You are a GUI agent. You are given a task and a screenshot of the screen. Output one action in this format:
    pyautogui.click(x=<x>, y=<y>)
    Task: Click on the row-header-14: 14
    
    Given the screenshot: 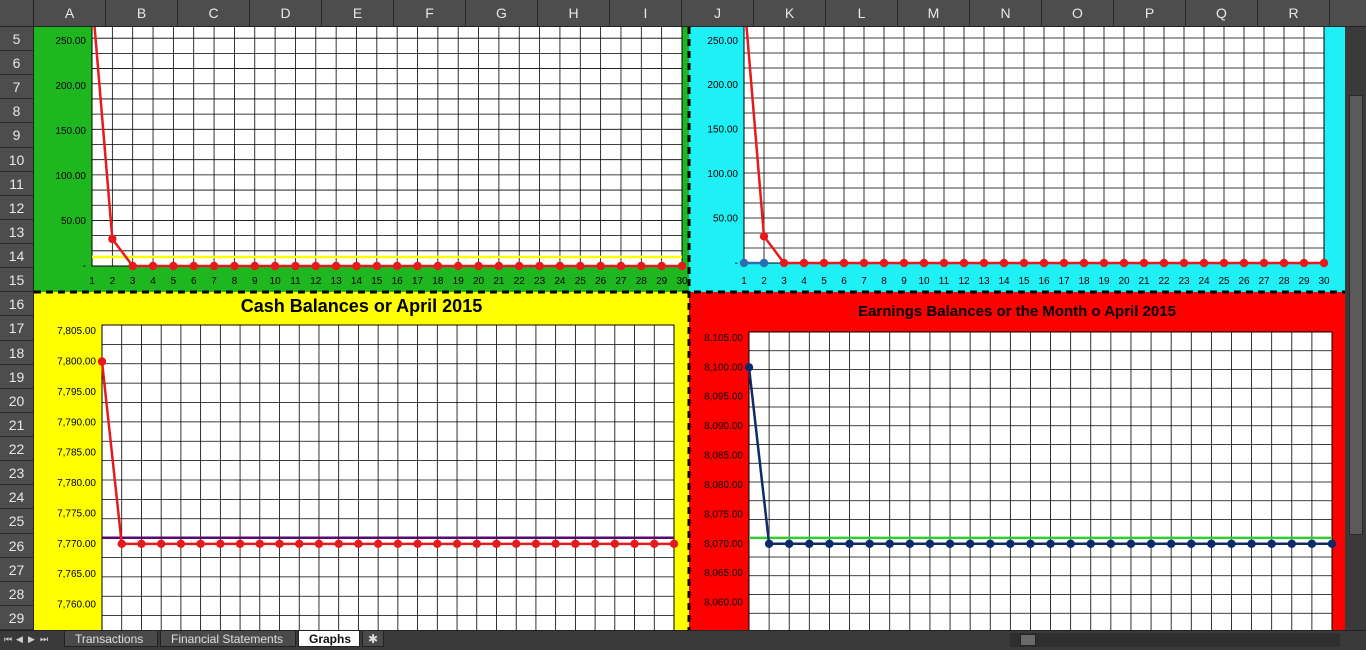 What is the action you would take?
    pyautogui.click(x=16, y=256)
    